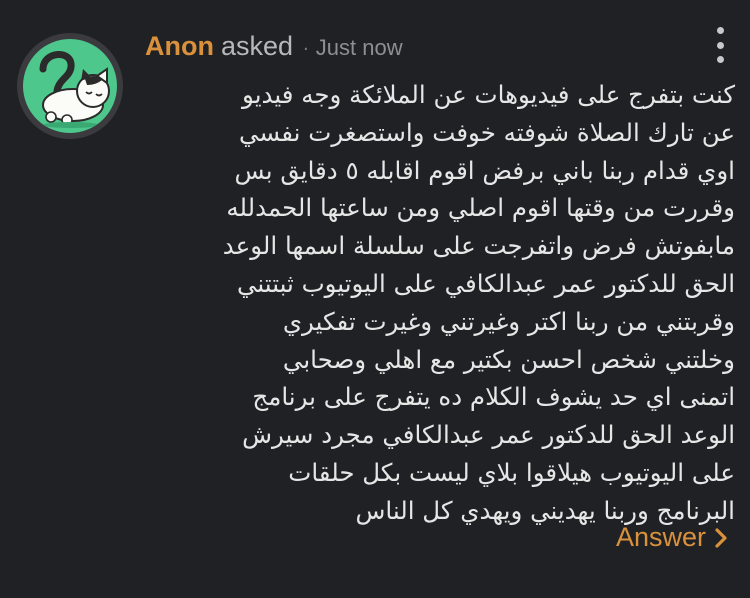  What do you see at coordinates (508, 359) in the screenshot?
I see `question-line: وخلتني شخص احسن بكتير مع اهلي وصحابي` at bounding box center [508, 359].